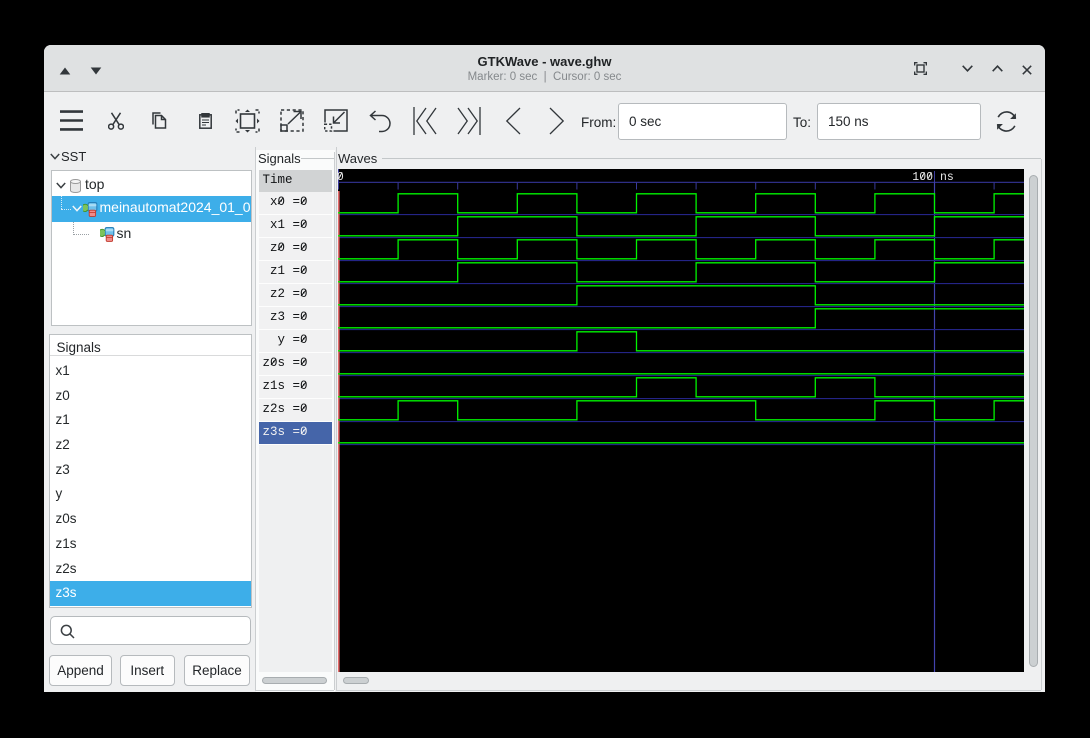 Image resolution: width=1090 pixels, height=738 pixels. I want to click on svg-text: ns, so click(947, 177).